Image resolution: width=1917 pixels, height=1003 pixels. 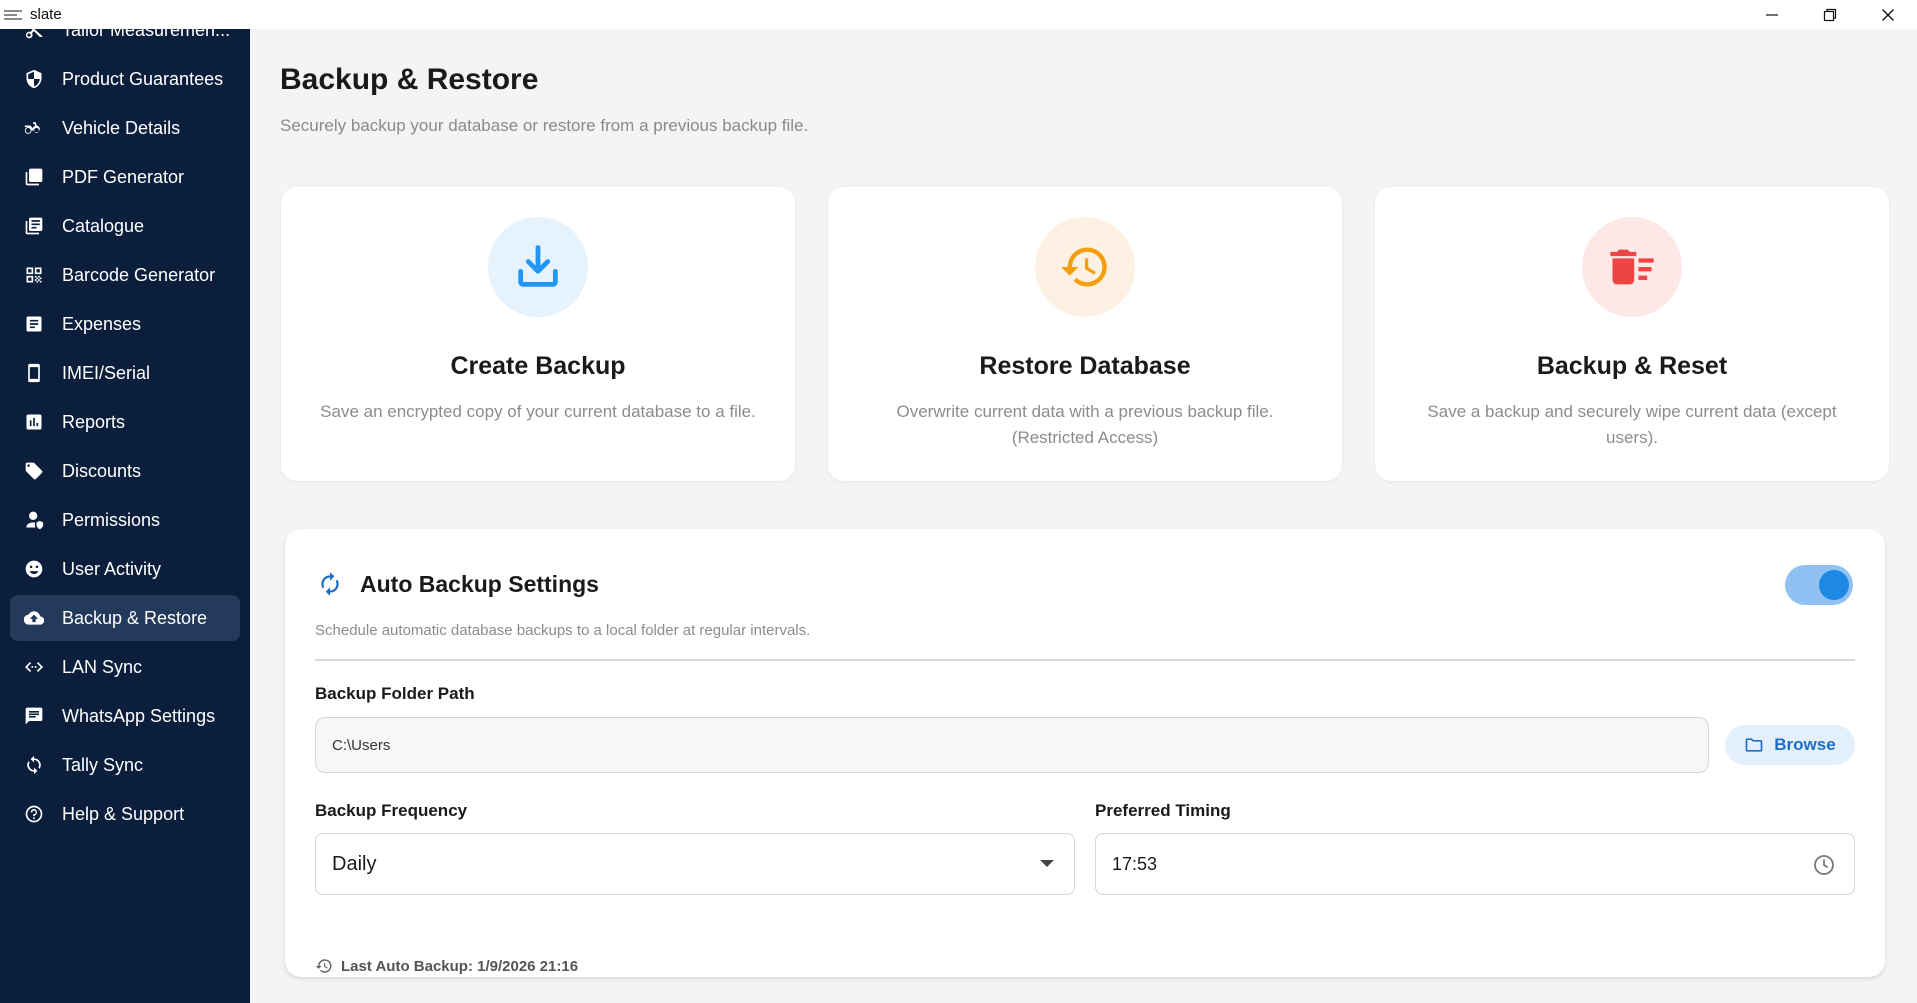 I want to click on chevron-down-icon, so click(x=1047, y=863).